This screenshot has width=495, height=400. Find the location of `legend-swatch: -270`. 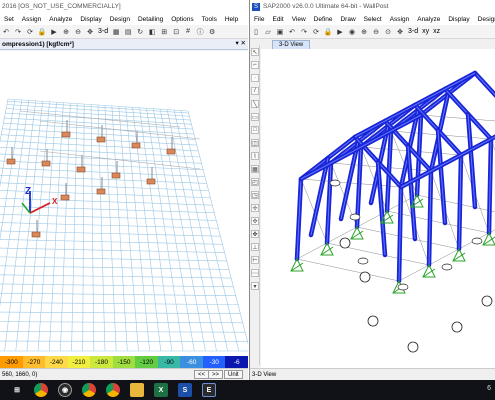

legend-swatch: -270 is located at coordinates (34, 362).